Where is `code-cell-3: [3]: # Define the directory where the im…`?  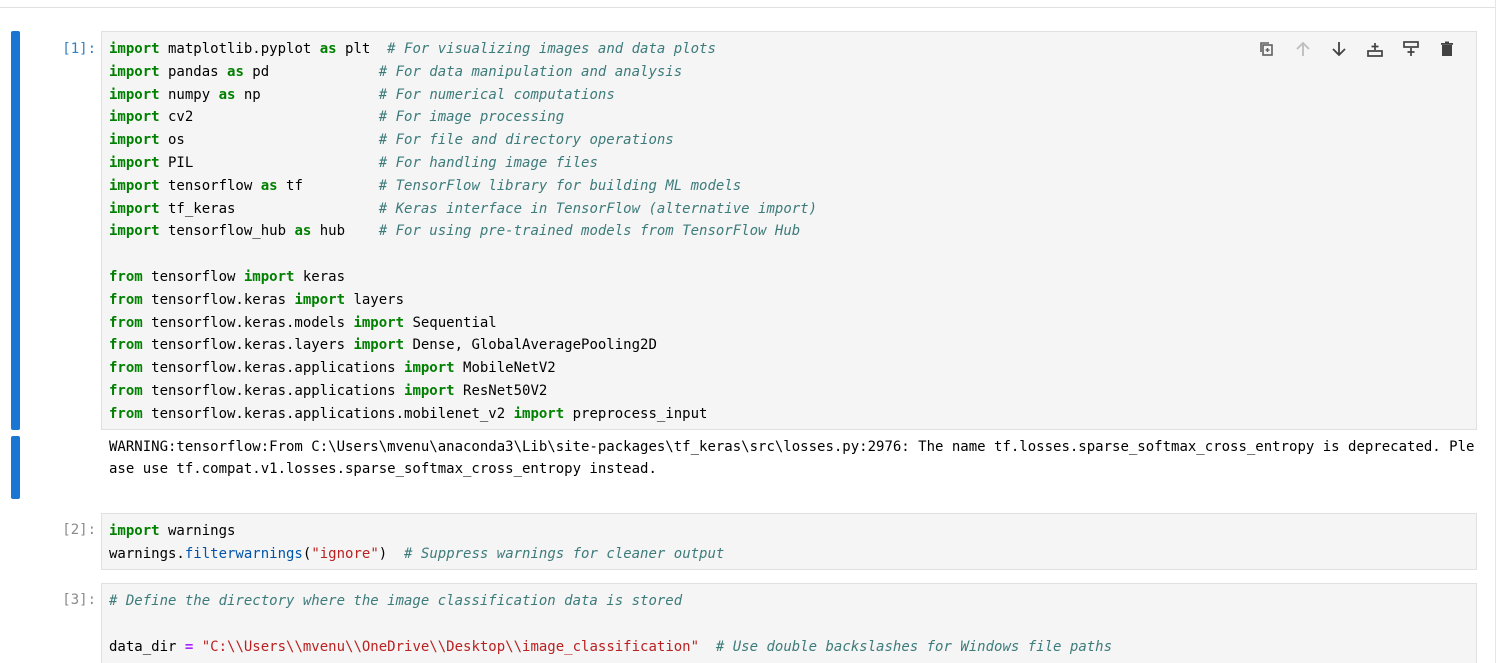 code-cell-3: [3]: # Define the directory where the im… is located at coordinates (747, 619).